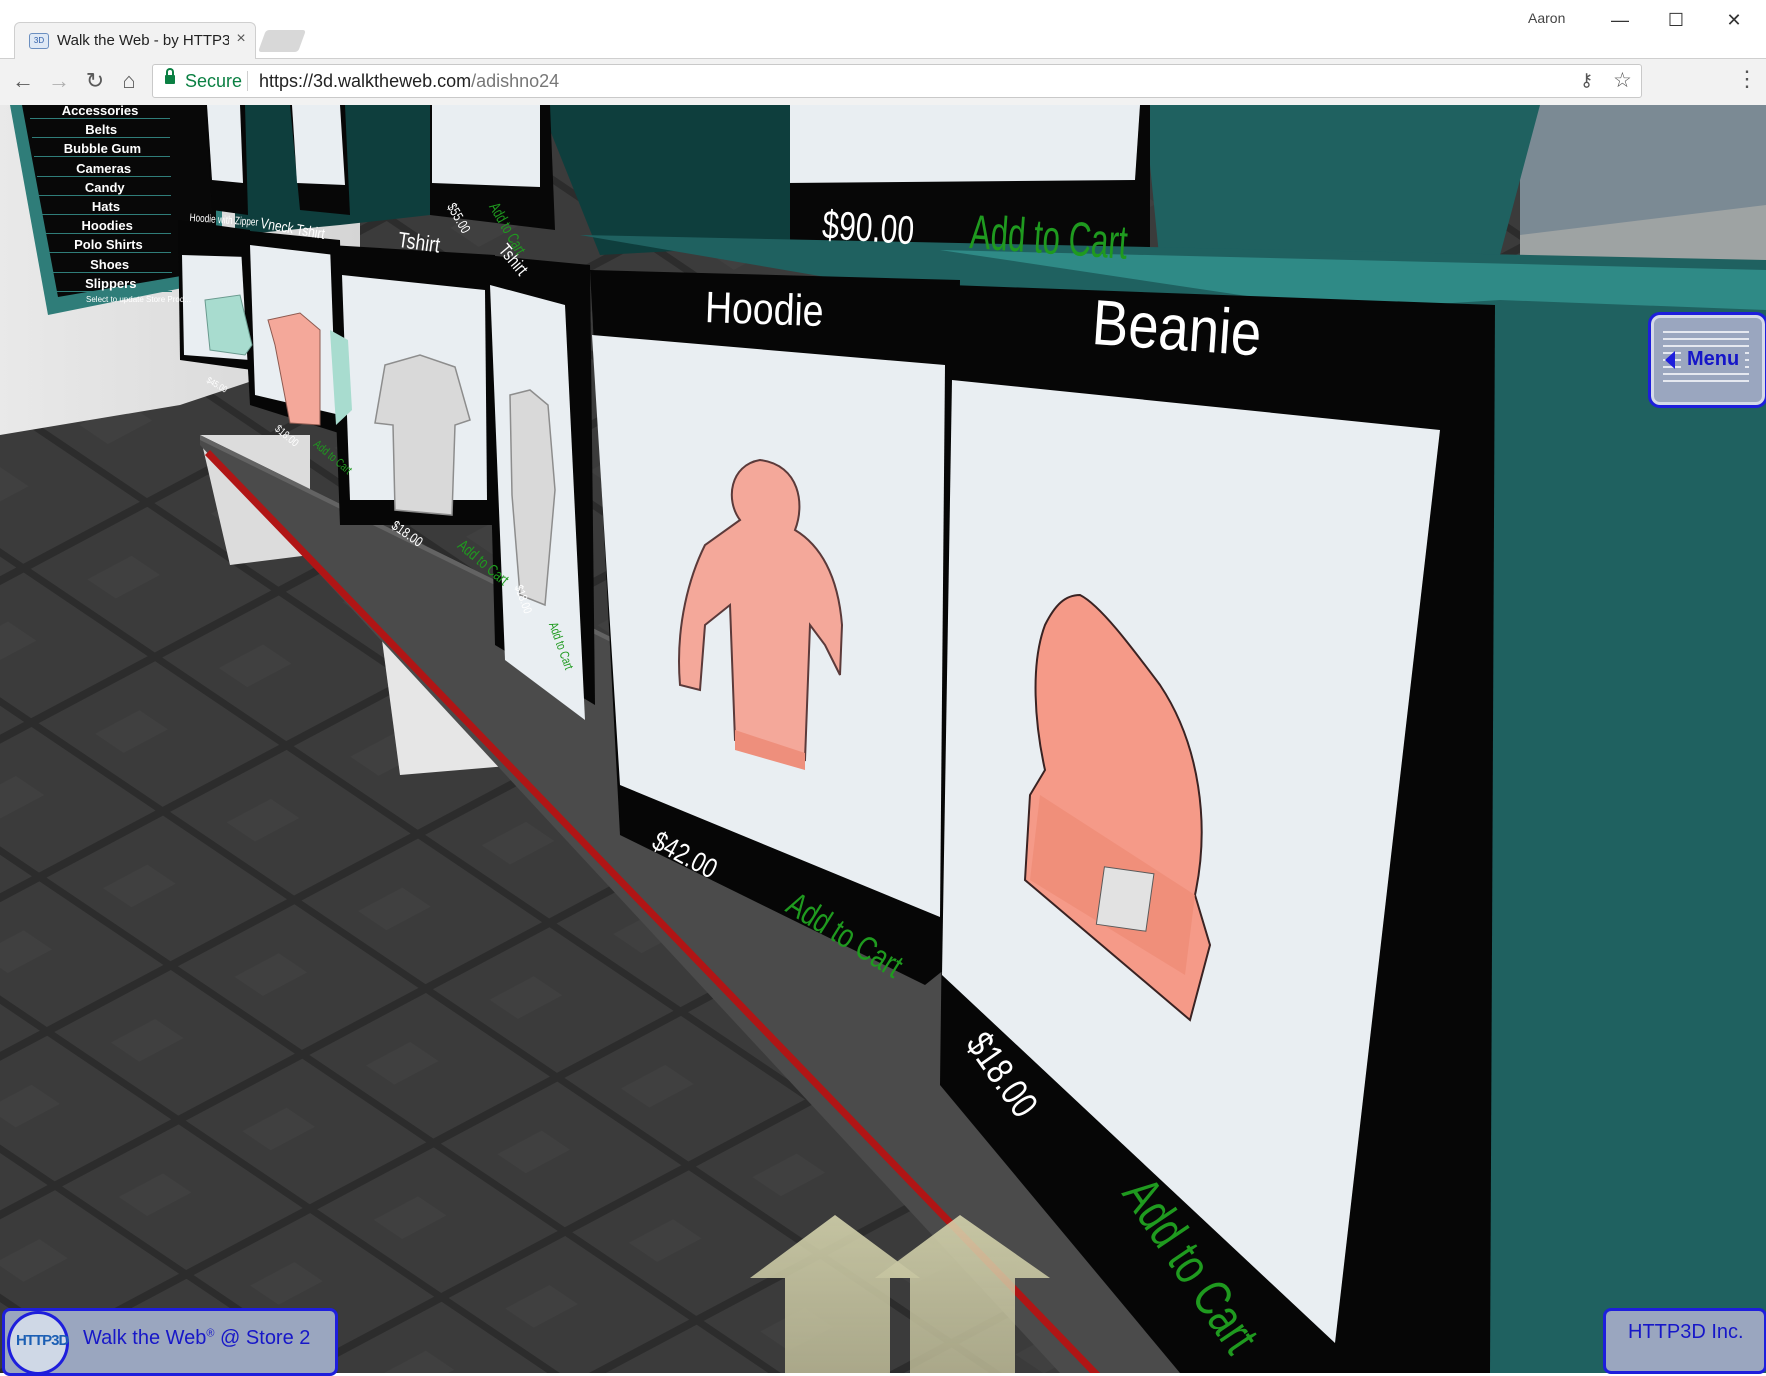 The width and height of the screenshot is (1766, 1376). What do you see at coordinates (515, 81) in the screenshot?
I see `url-path: /adishno24` at bounding box center [515, 81].